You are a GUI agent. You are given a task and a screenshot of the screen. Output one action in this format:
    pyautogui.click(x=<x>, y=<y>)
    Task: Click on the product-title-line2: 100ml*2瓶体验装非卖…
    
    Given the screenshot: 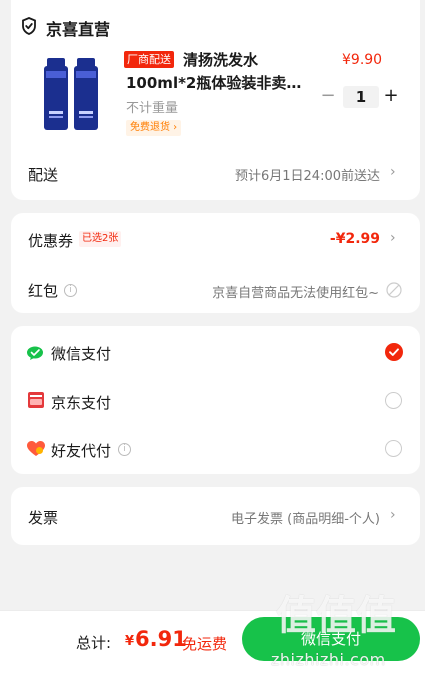 What is the action you would take?
    pyautogui.click(x=213, y=83)
    